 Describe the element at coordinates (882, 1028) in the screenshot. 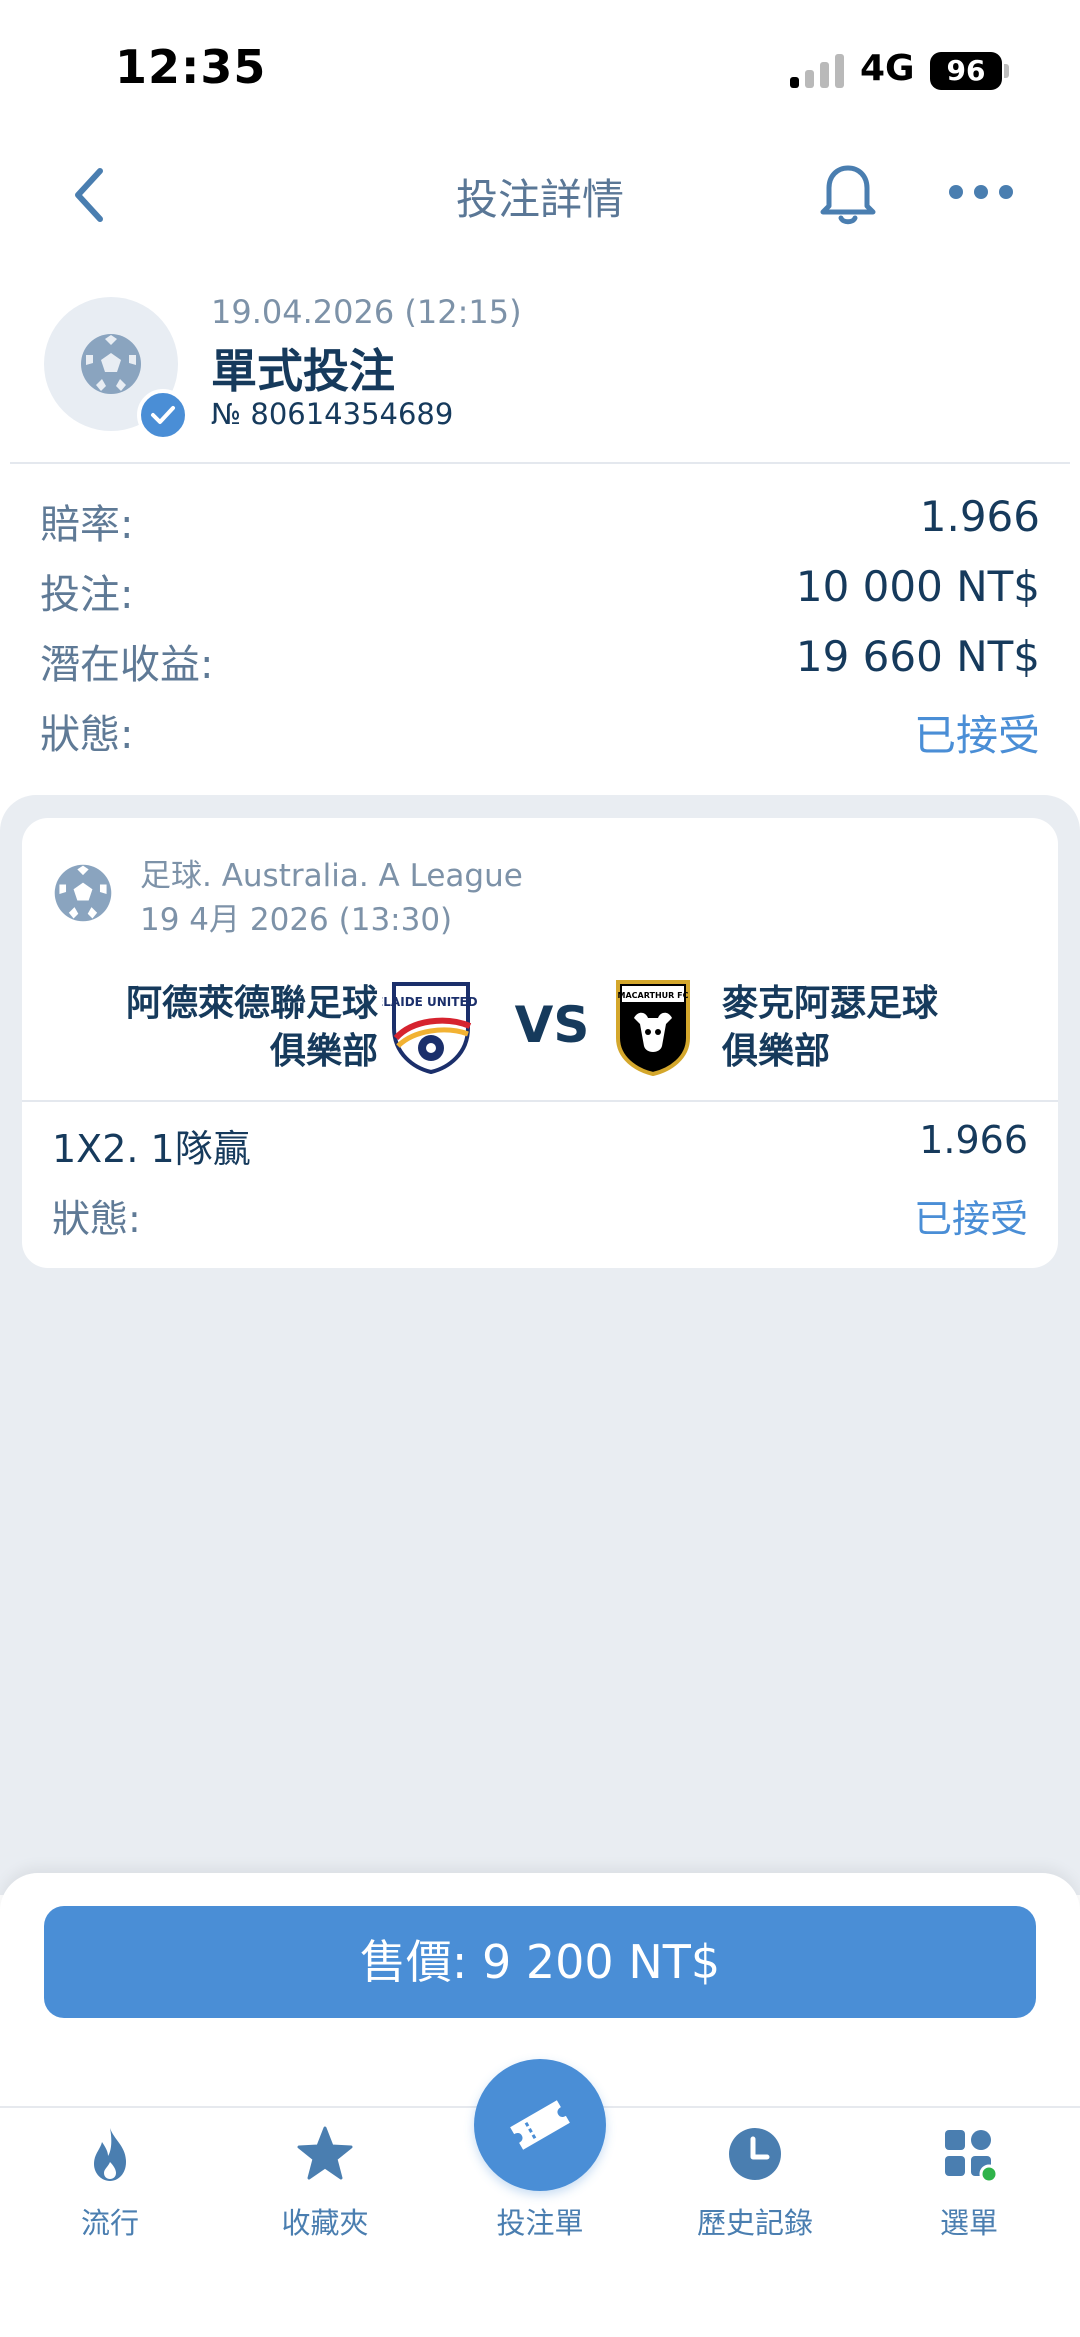

I see `away-team-name: 麥克阿瑟足球 俱樂部` at that location.